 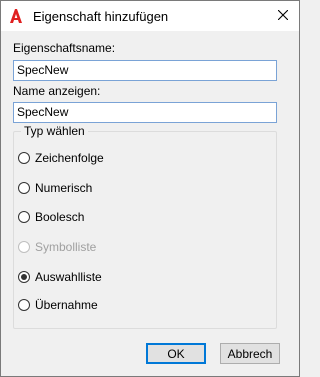 What do you see at coordinates (68, 277) in the screenshot?
I see `radio-label: Auswahlliste` at bounding box center [68, 277].